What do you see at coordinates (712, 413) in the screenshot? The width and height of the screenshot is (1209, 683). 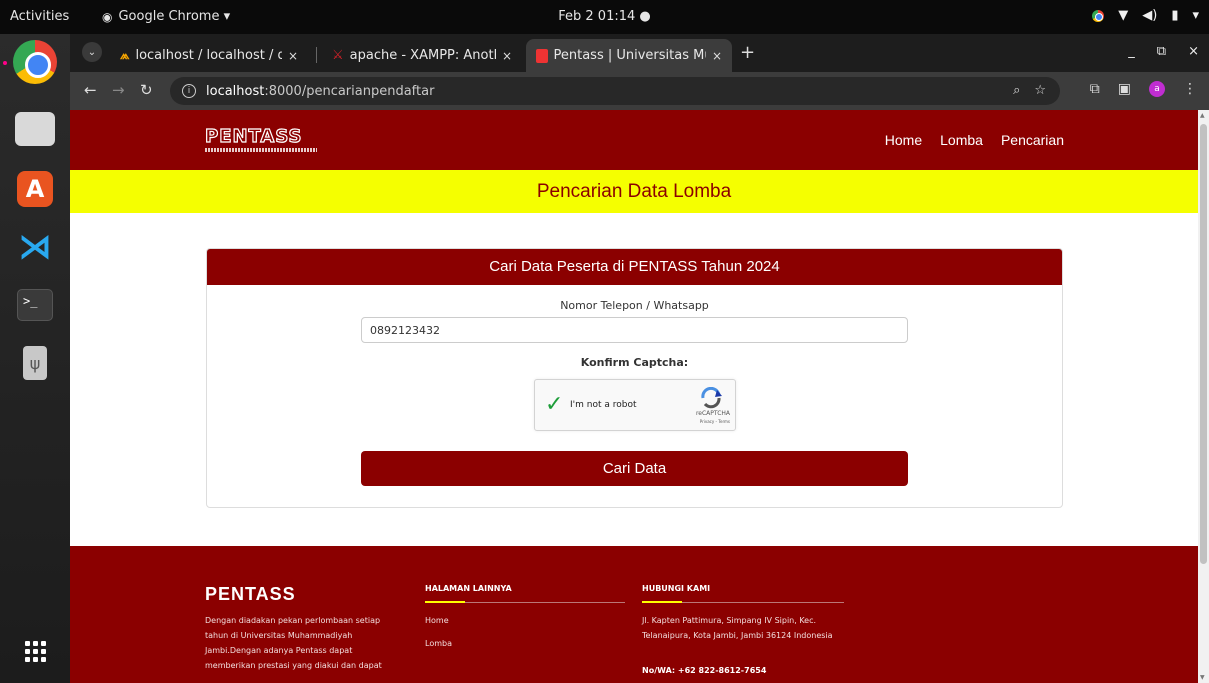 I see `recaptcha-brand: reCAPTCHA` at bounding box center [712, 413].